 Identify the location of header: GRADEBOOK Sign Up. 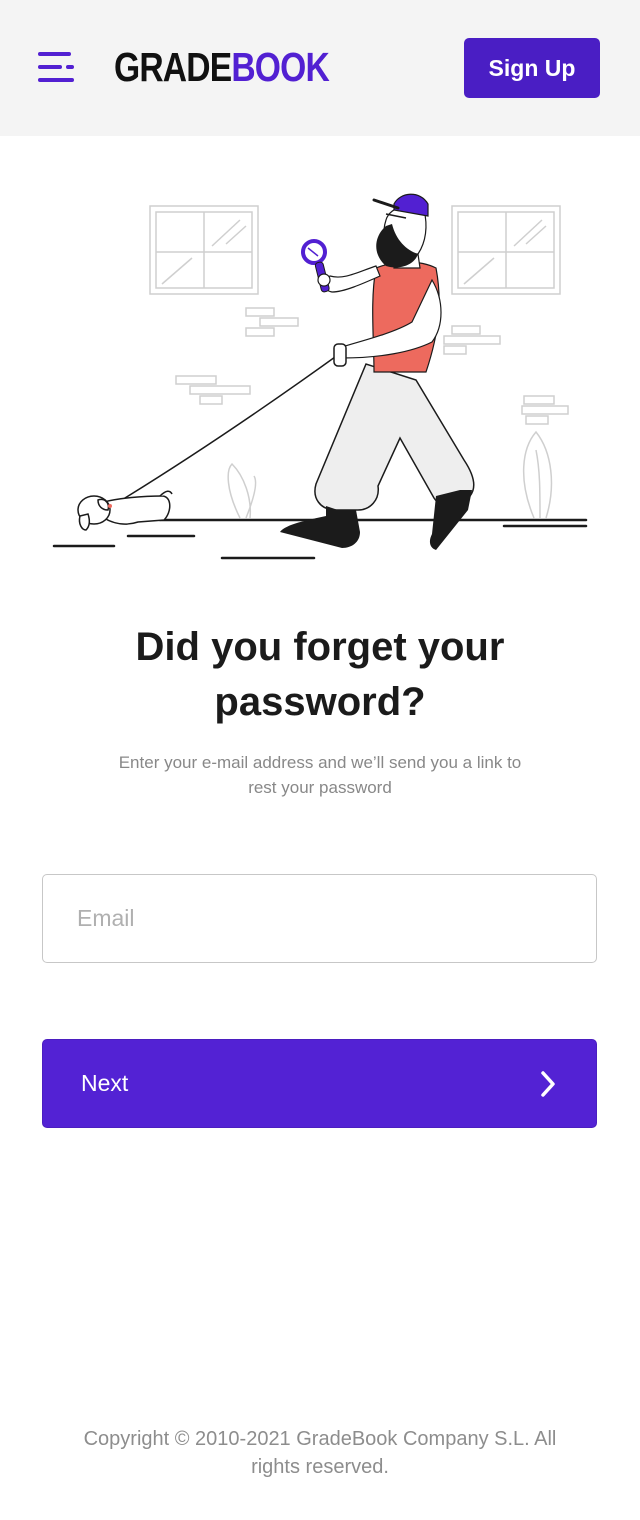
(320, 68).